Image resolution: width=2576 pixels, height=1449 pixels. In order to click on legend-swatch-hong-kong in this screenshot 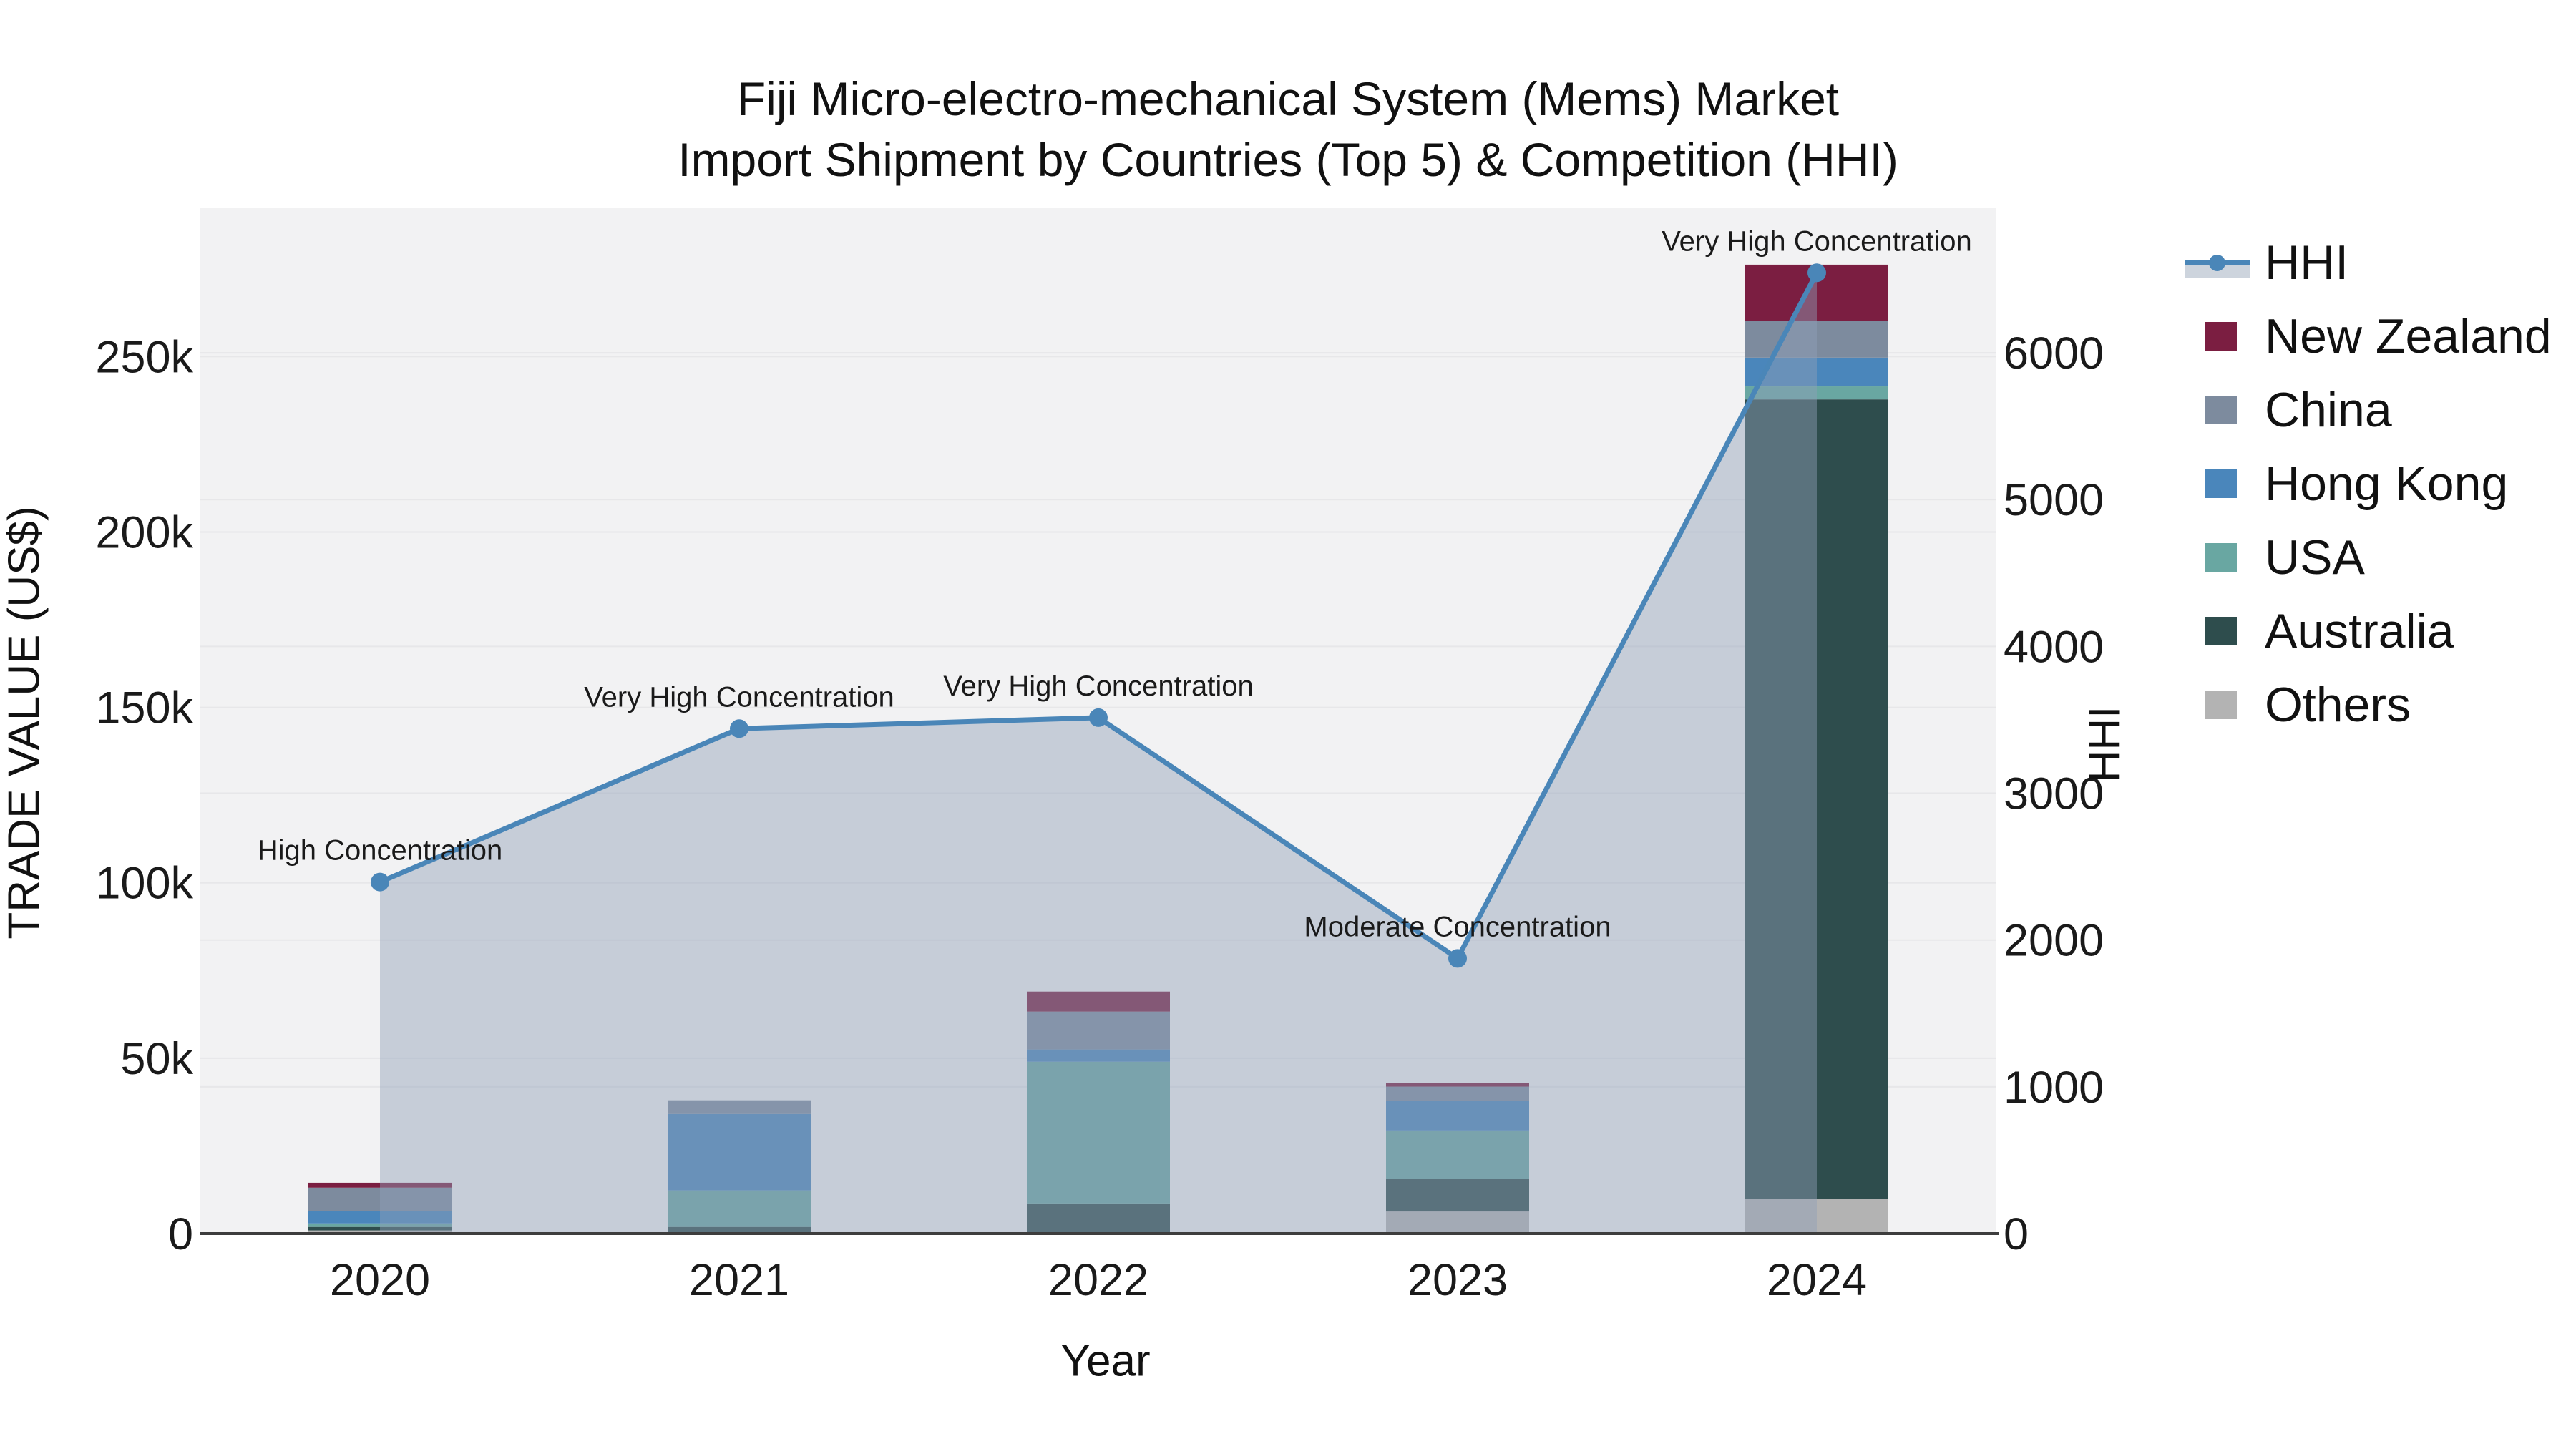, I will do `click(2225, 483)`.